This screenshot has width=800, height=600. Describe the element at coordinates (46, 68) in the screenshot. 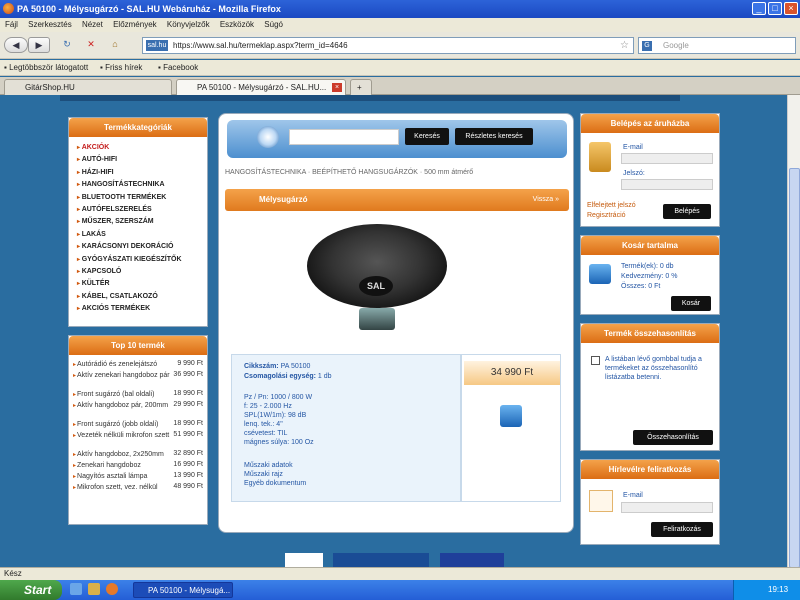

I see `bookmark-most-visited: ▪ Legtöbbször látogatott` at that location.